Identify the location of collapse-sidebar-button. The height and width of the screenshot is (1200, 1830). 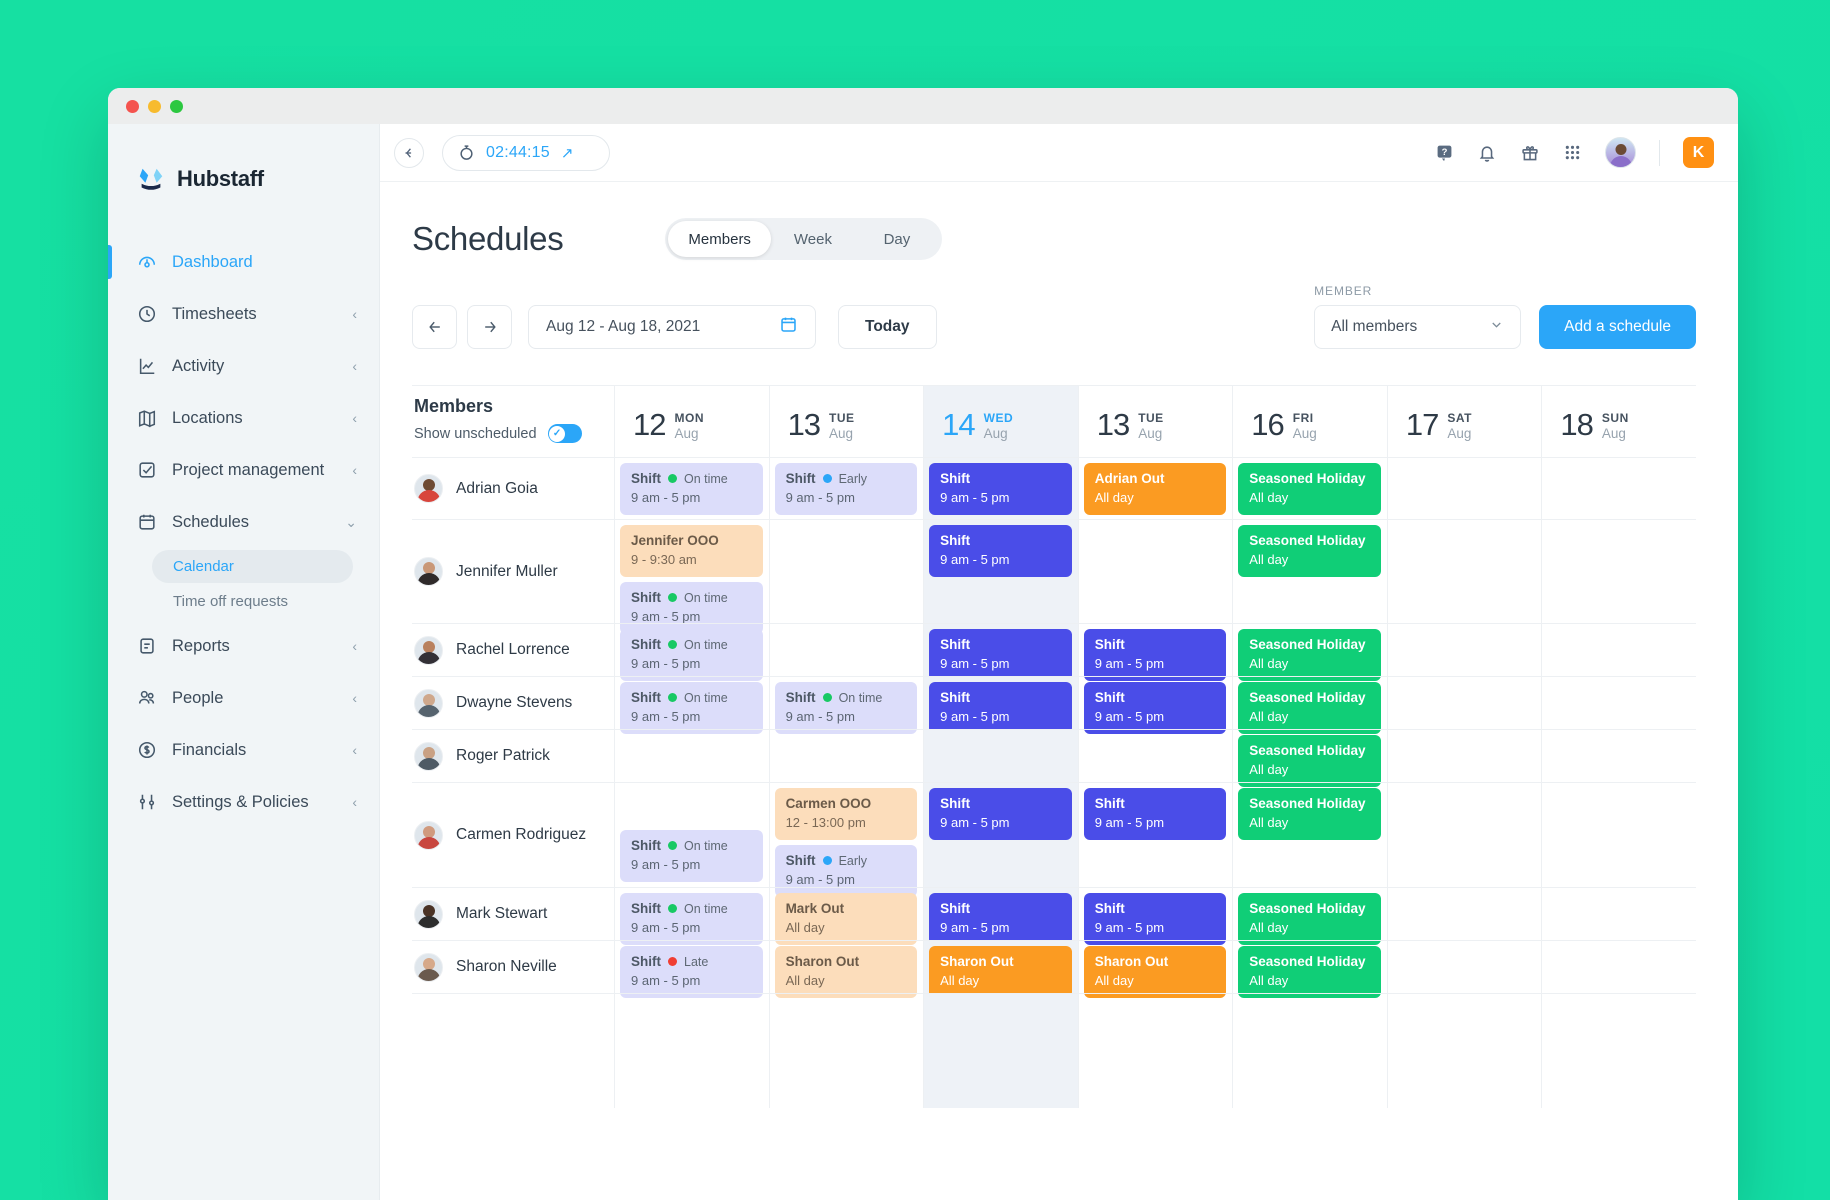
(409, 152).